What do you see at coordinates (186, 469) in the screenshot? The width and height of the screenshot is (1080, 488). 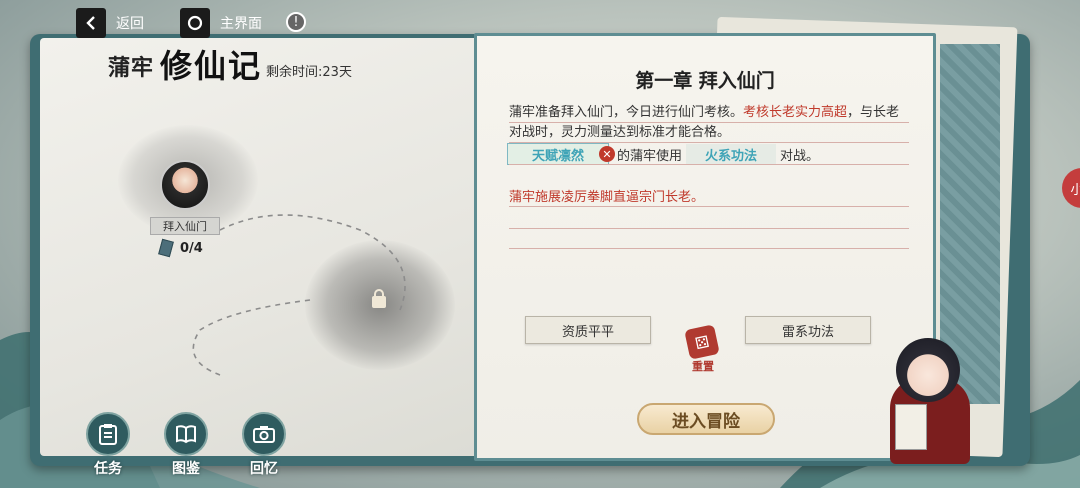 I see `codex-label: 图鉴` at bounding box center [186, 469].